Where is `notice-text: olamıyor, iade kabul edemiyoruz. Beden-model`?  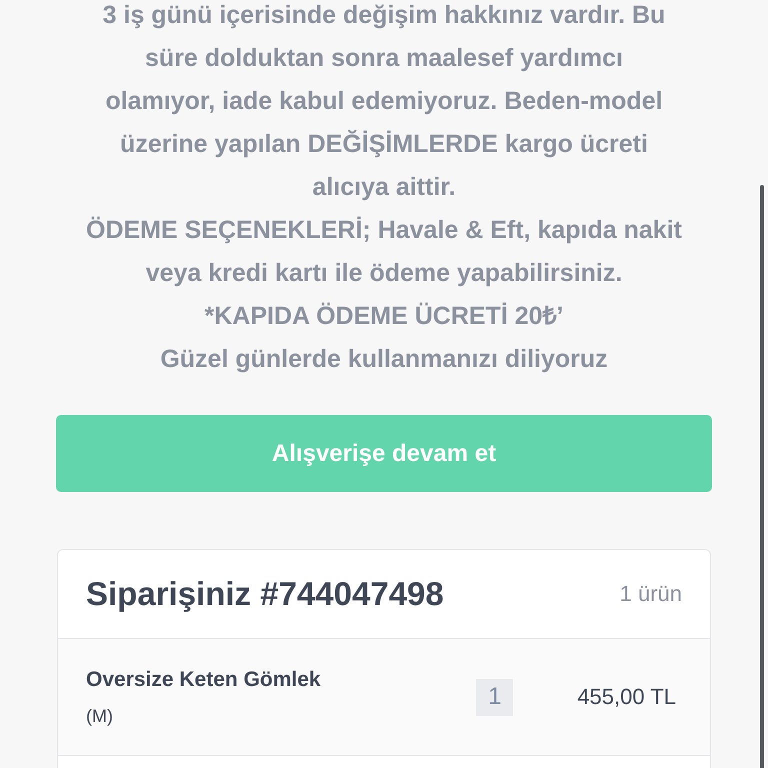
notice-text: olamıyor, iade kabul edemiyoruz. Beden-model is located at coordinates (384, 101).